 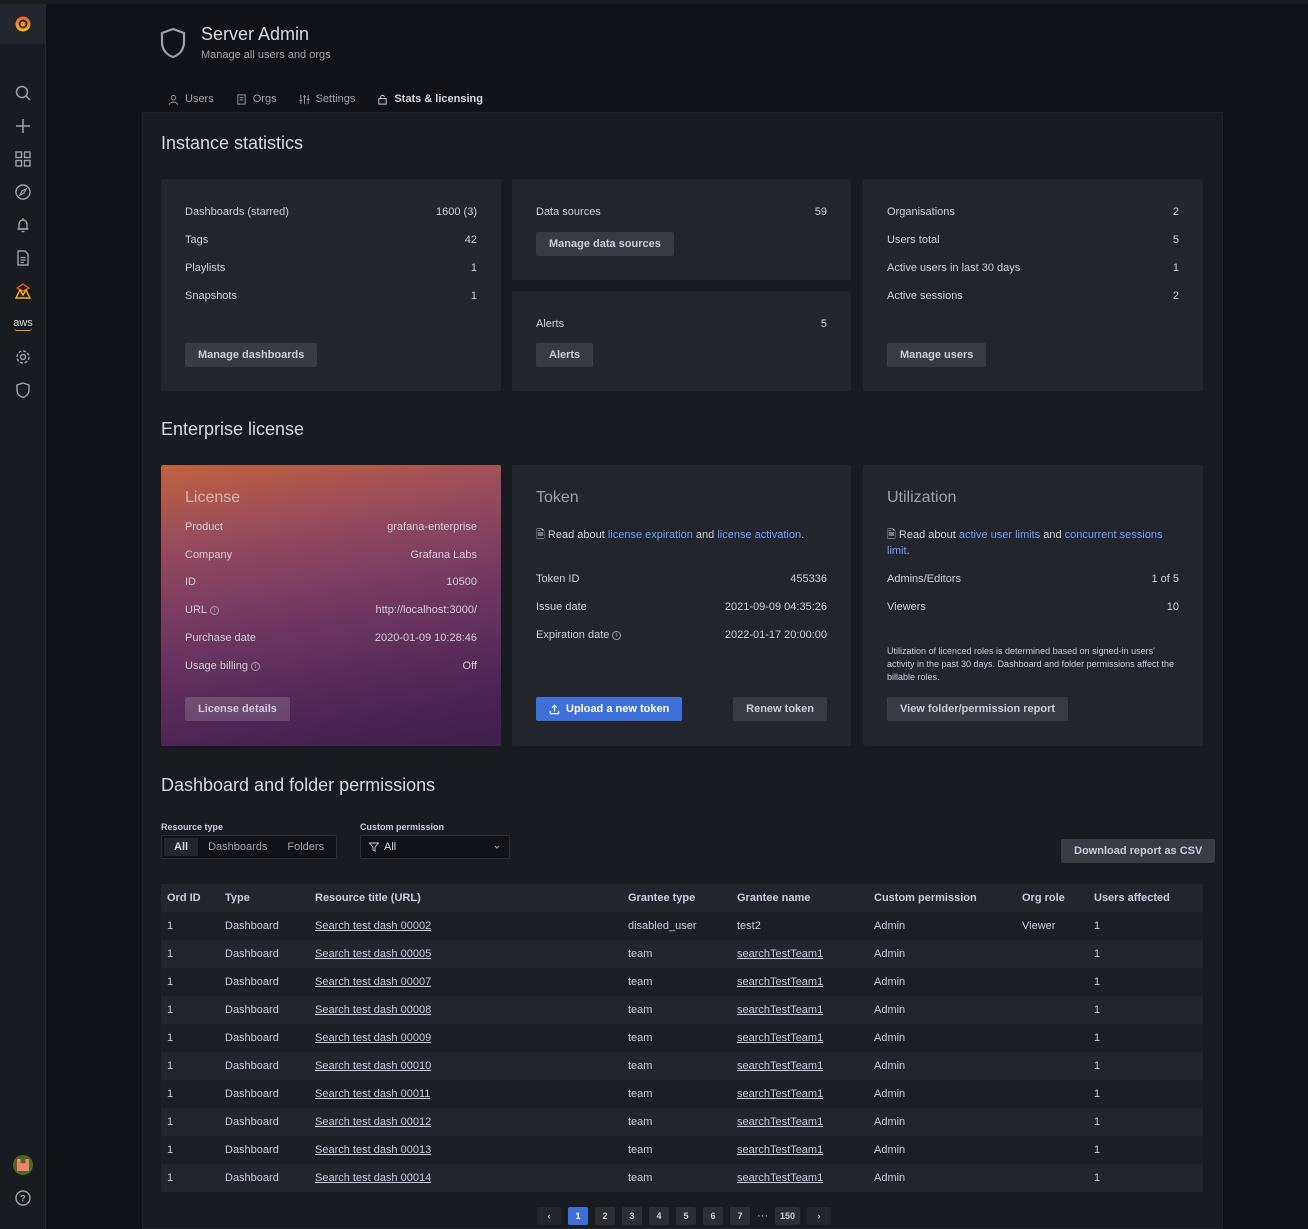 What do you see at coordinates (978, 709) in the screenshot?
I see `view-permission-report-button: View folder/permission report` at bounding box center [978, 709].